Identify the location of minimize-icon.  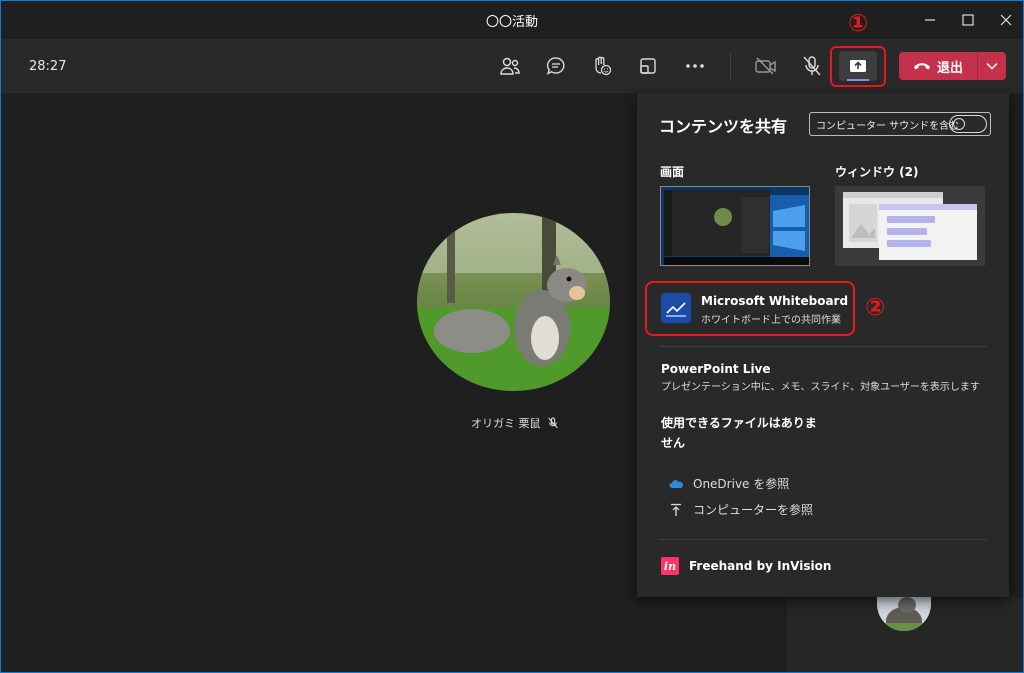
(930, 20).